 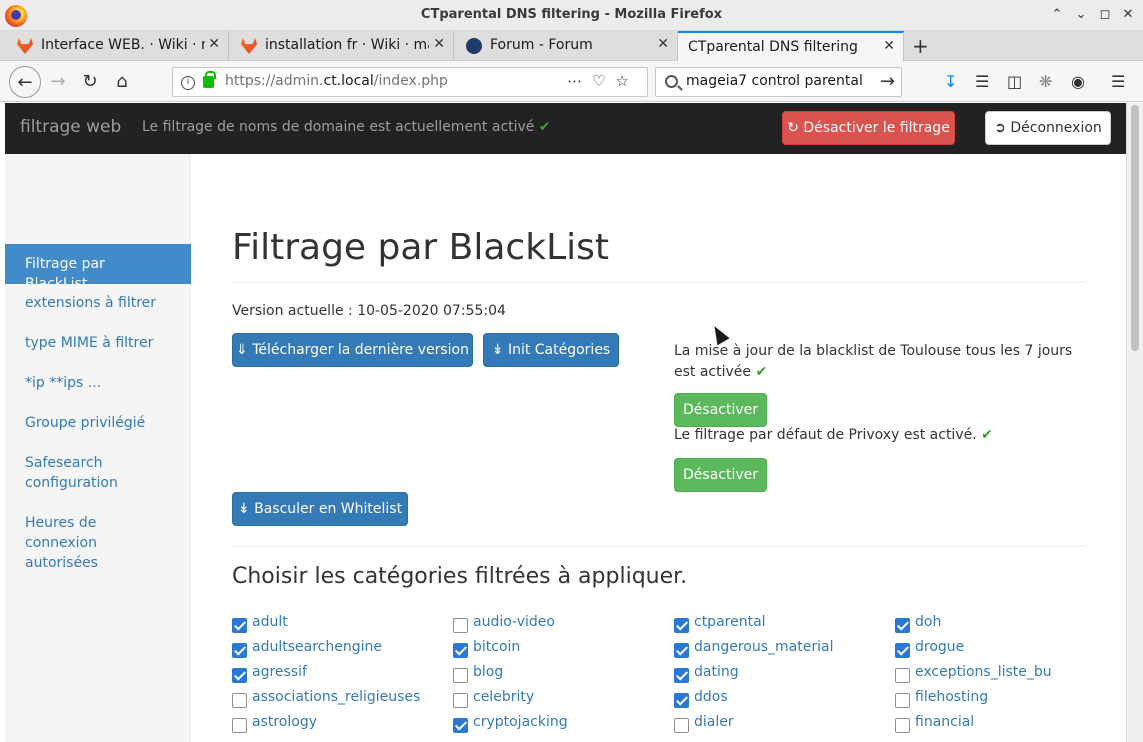 I want to click on category-label: associations_religieuses, so click(x=336, y=697).